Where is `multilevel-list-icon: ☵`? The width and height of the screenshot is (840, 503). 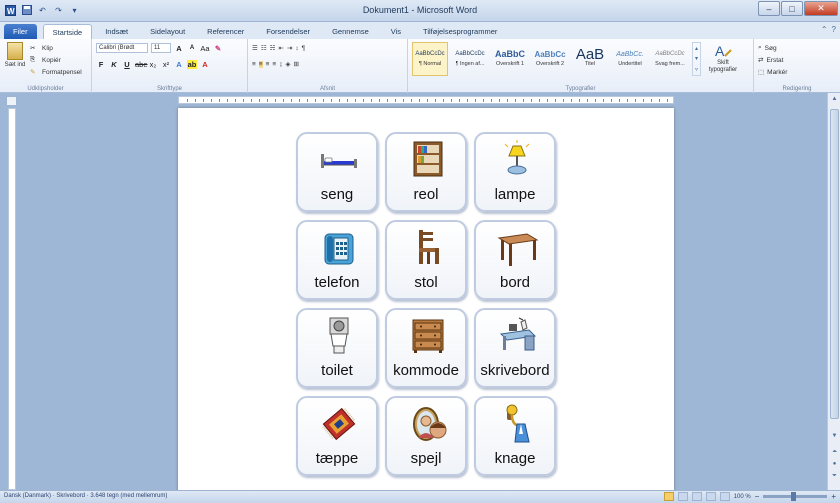 multilevel-list-icon: ☵ is located at coordinates (273, 48).